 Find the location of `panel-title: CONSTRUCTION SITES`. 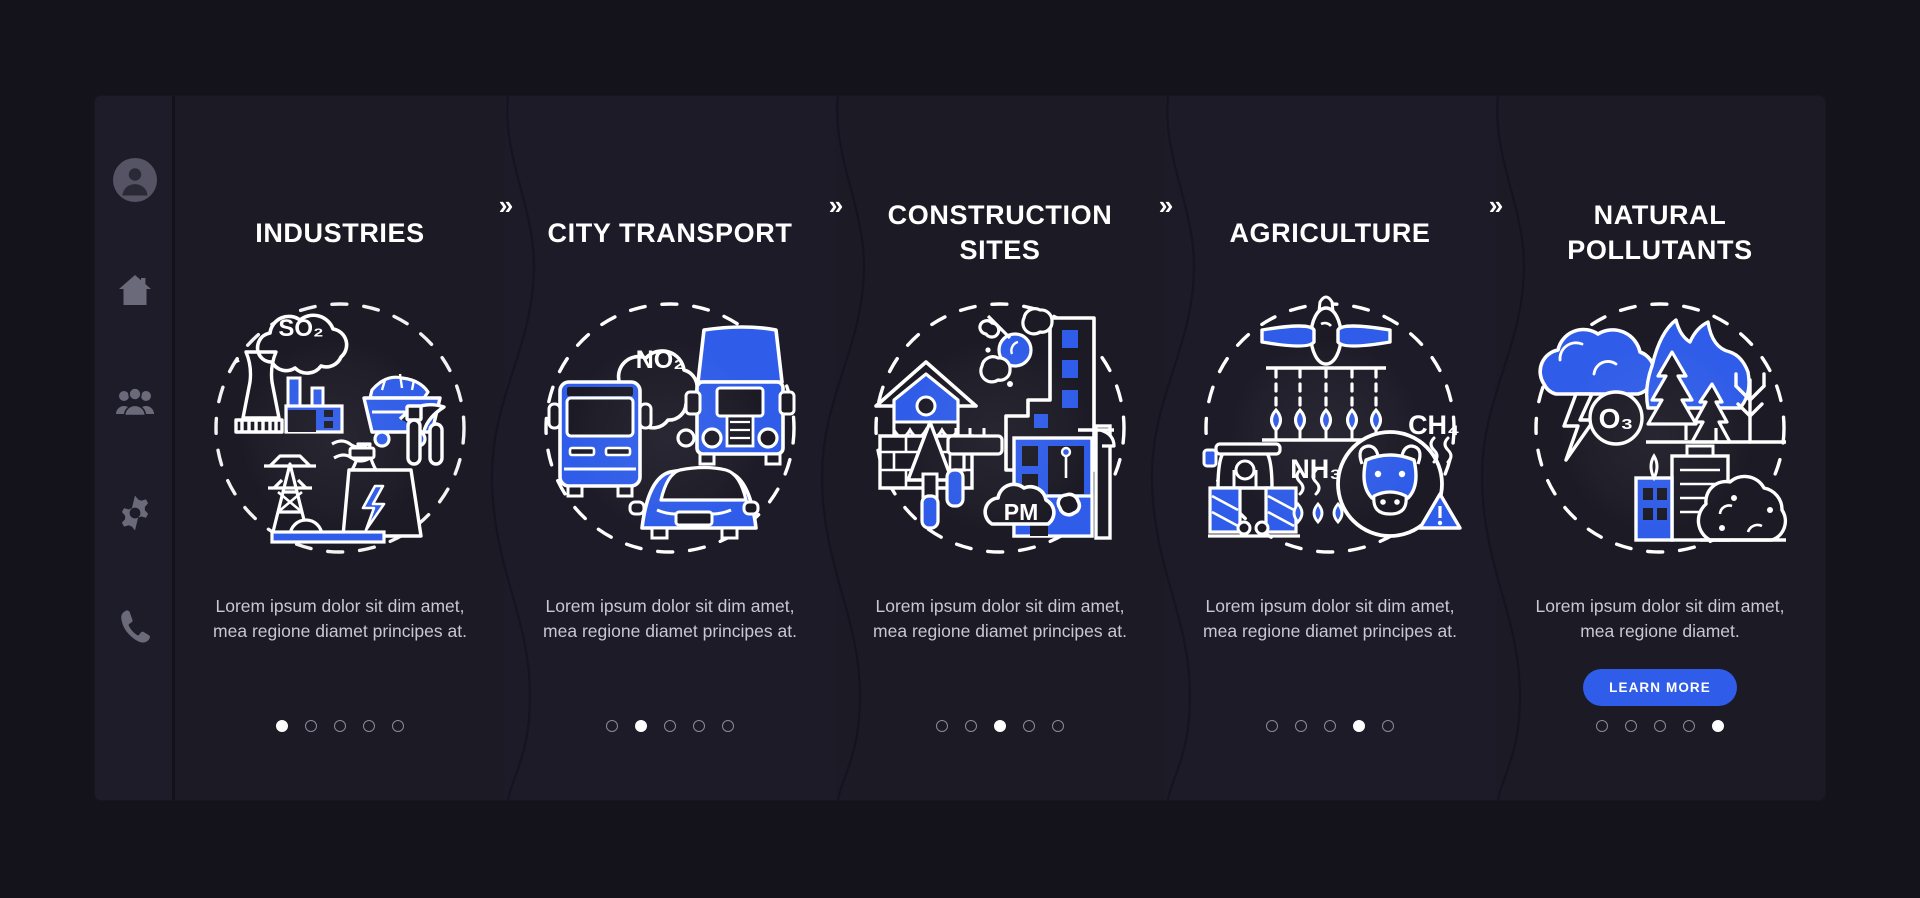

panel-title: CONSTRUCTION SITES is located at coordinates (1000, 232).